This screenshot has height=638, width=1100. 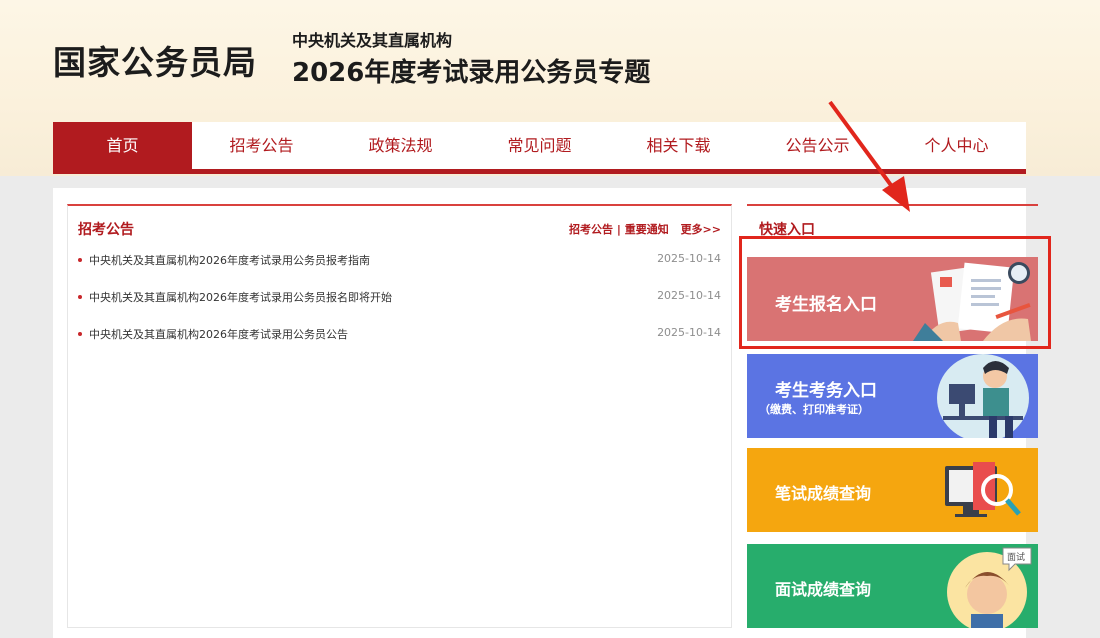 I want to click on list-item: 中央机关及其直属机构2026年度考试录用公务员报名即将开始 2025-10-14, so click(x=399, y=307).